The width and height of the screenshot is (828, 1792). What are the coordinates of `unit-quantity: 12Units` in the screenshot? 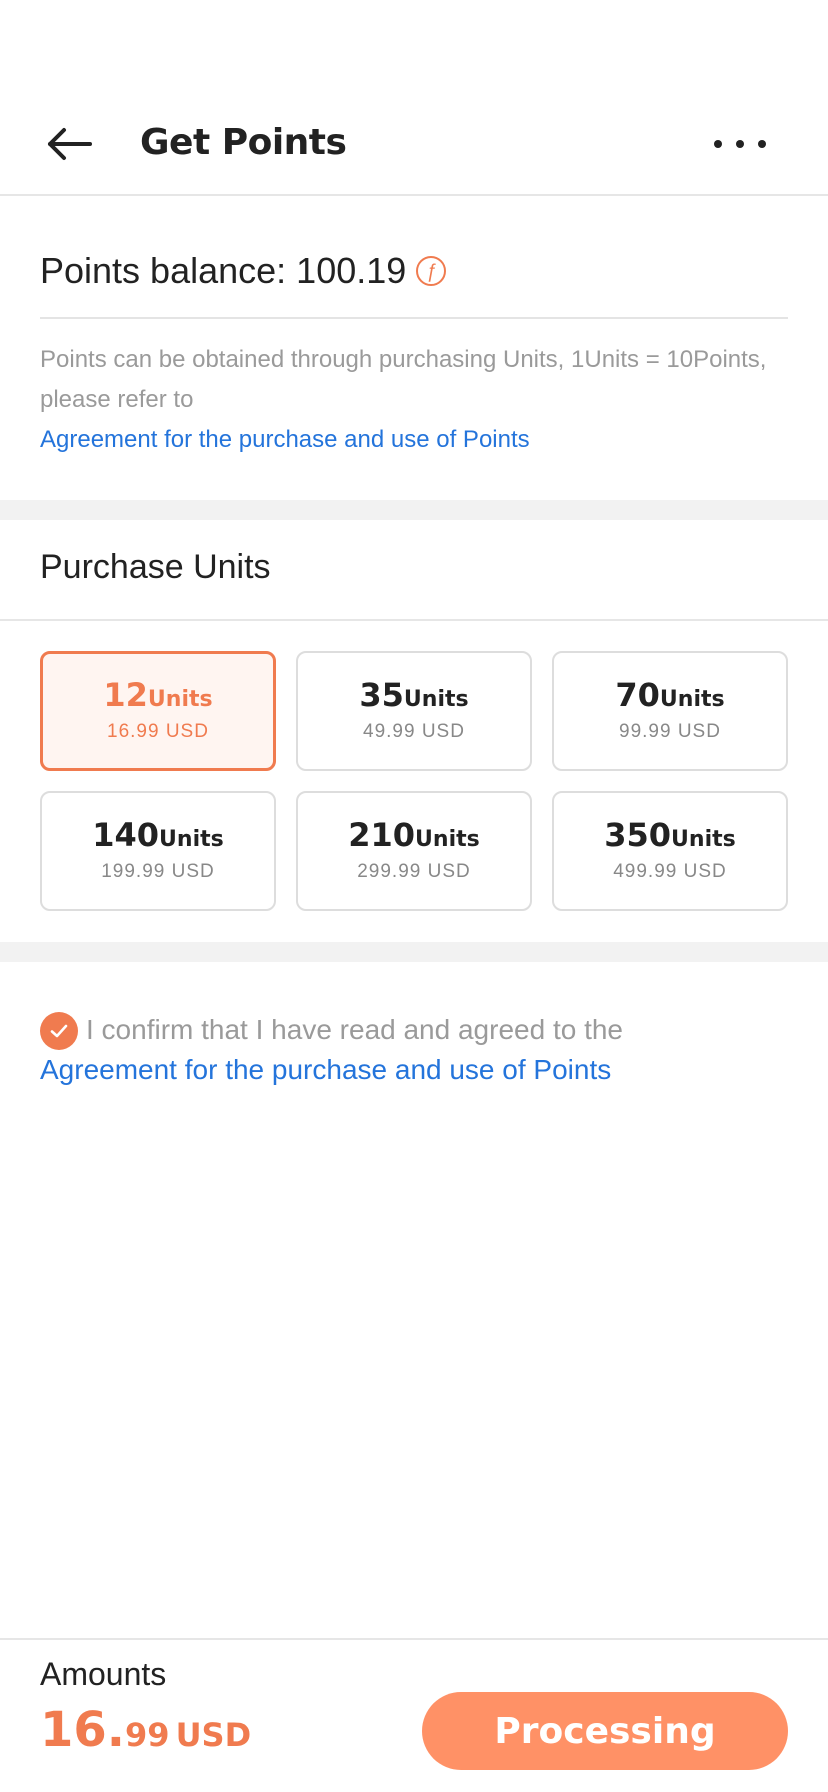 It's located at (157, 695).